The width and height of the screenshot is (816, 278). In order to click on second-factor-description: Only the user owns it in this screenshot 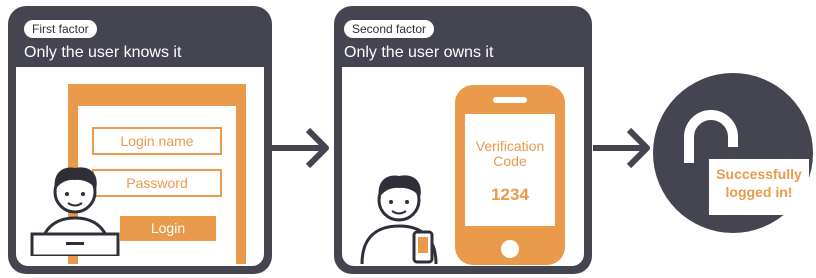, I will do `click(419, 52)`.